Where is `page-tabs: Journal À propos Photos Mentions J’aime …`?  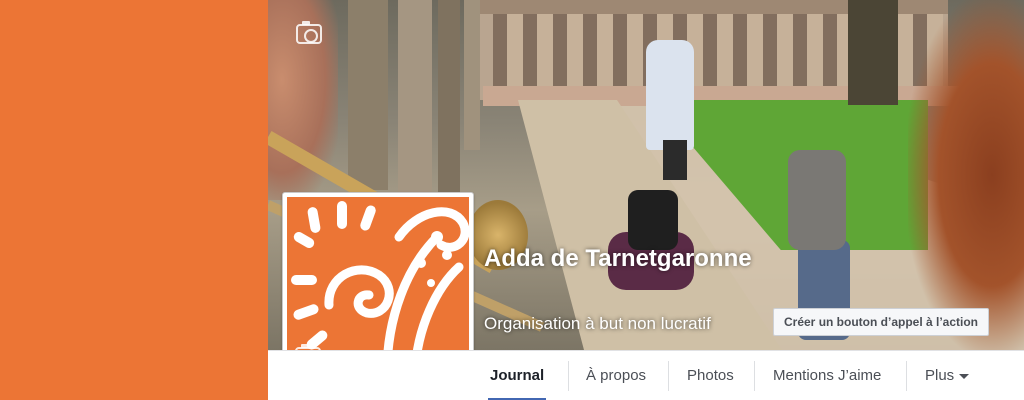 page-tabs: Journal À propos Photos Mentions J’aime … is located at coordinates (646, 375).